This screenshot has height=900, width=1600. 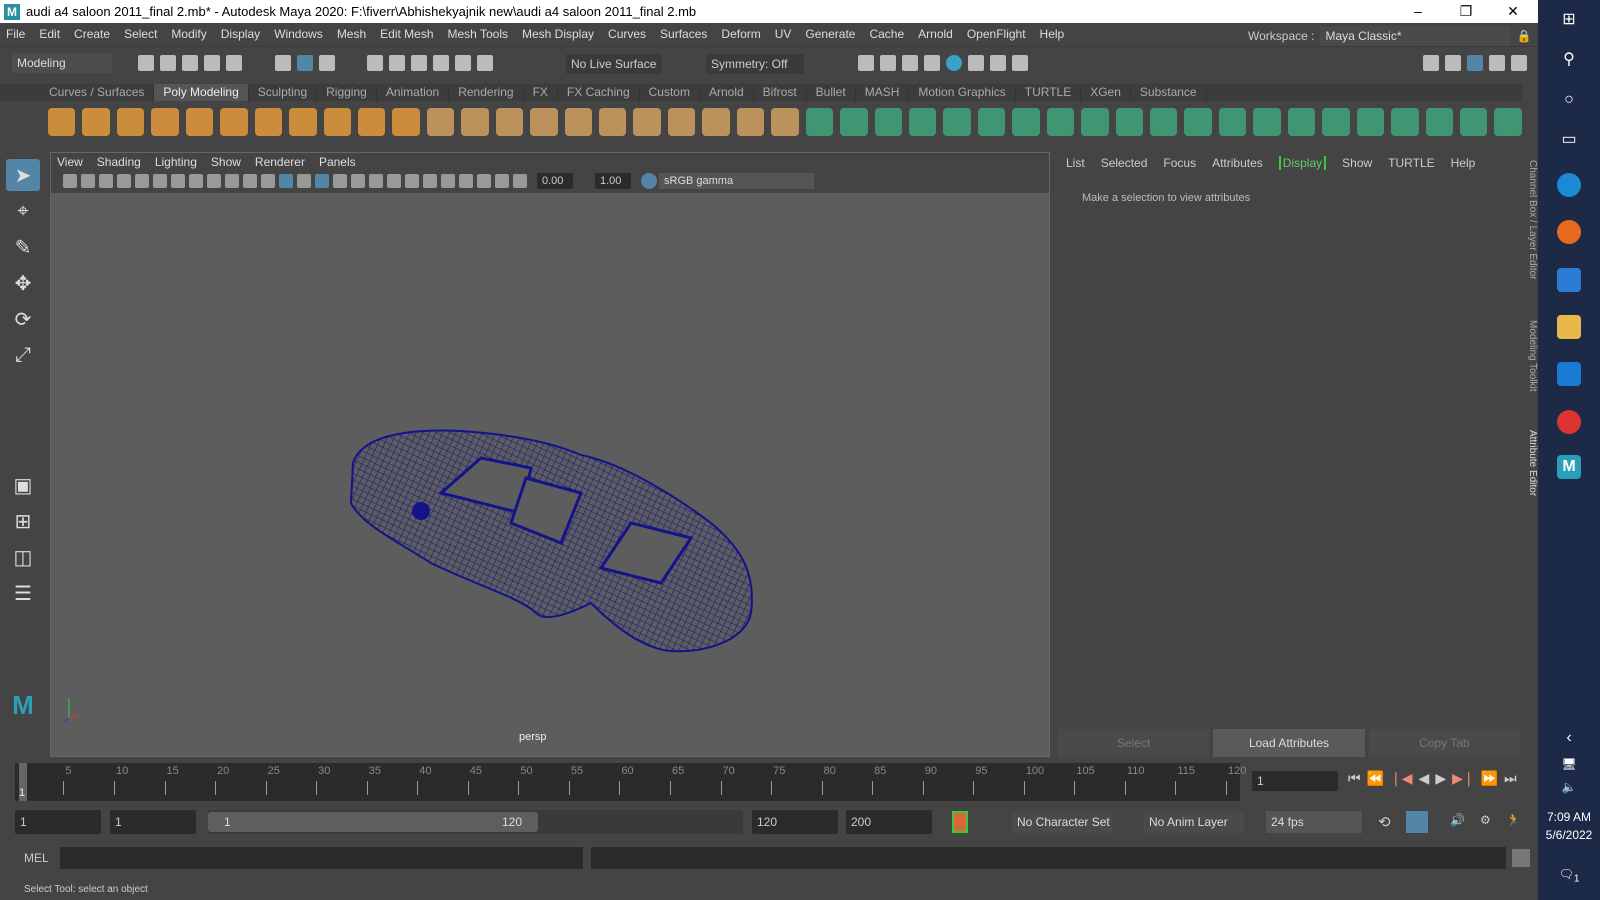 What do you see at coordinates (830, 34) in the screenshot?
I see `menu-generate: Generate` at bounding box center [830, 34].